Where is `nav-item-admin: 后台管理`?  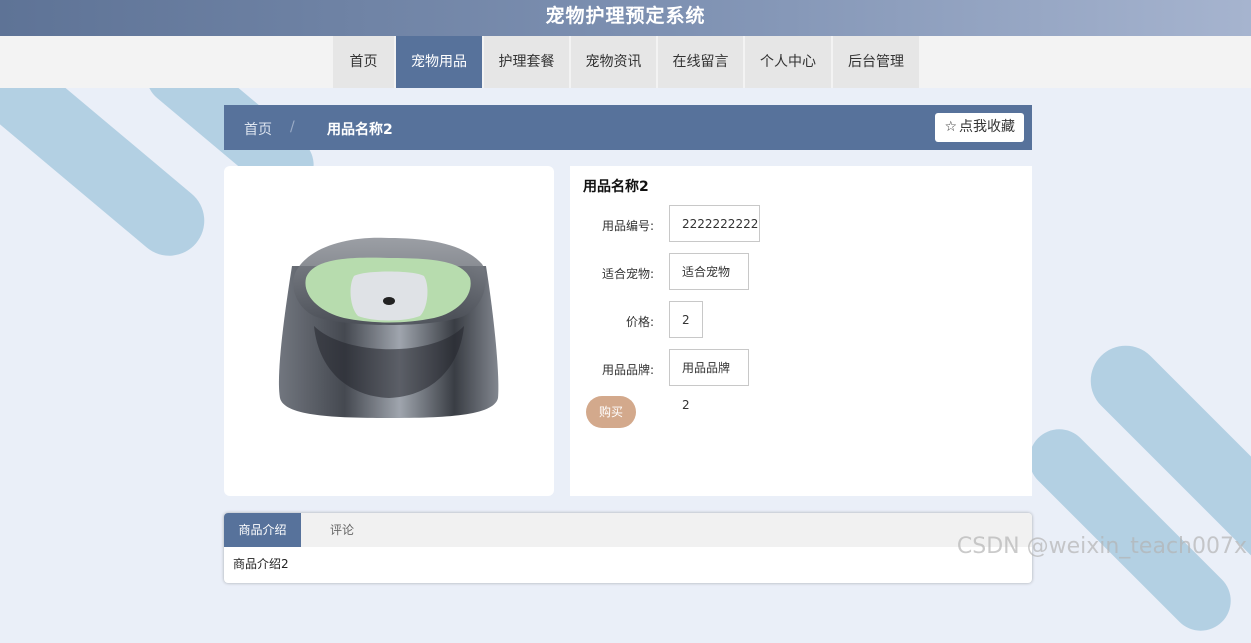 nav-item-admin: 后台管理 is located at coordinates (876, 62).